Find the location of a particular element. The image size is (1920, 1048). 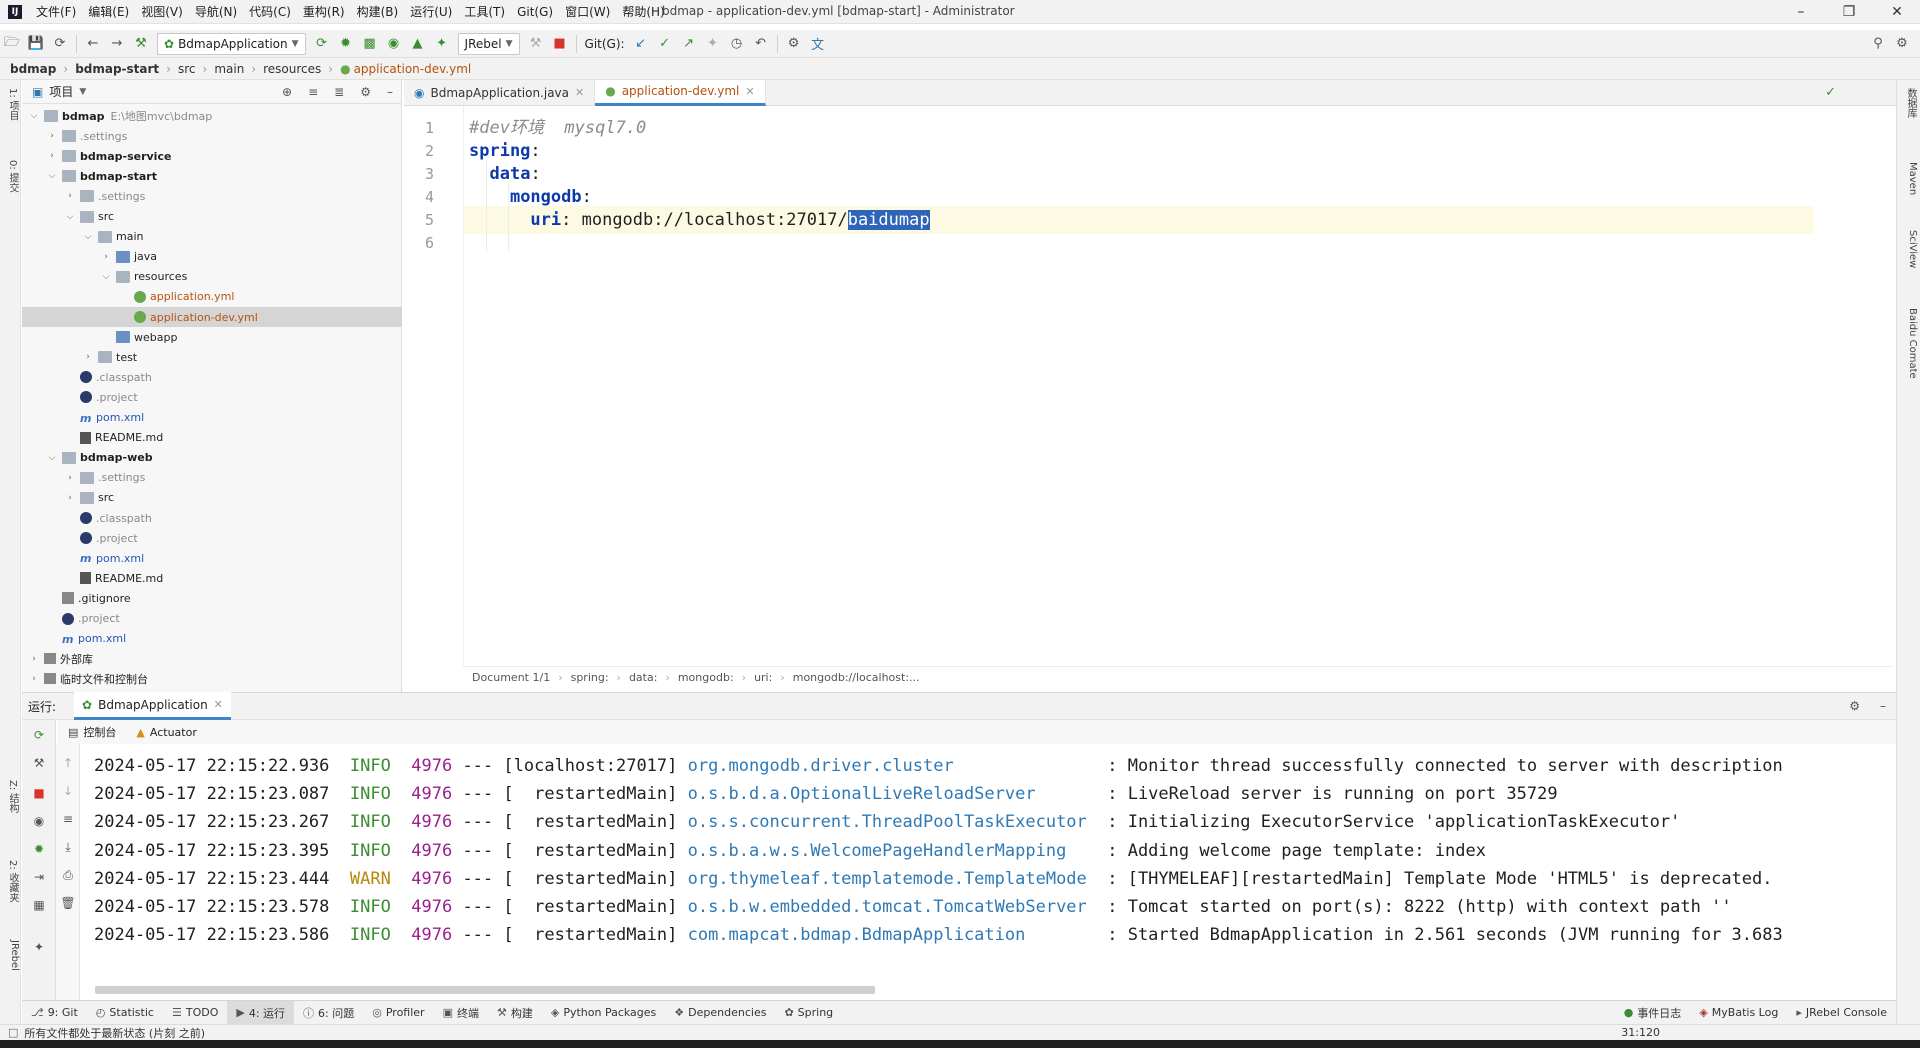

mybatis-log-tab: ◈ MyBatis Log is located at coordinates (1738, 1013).